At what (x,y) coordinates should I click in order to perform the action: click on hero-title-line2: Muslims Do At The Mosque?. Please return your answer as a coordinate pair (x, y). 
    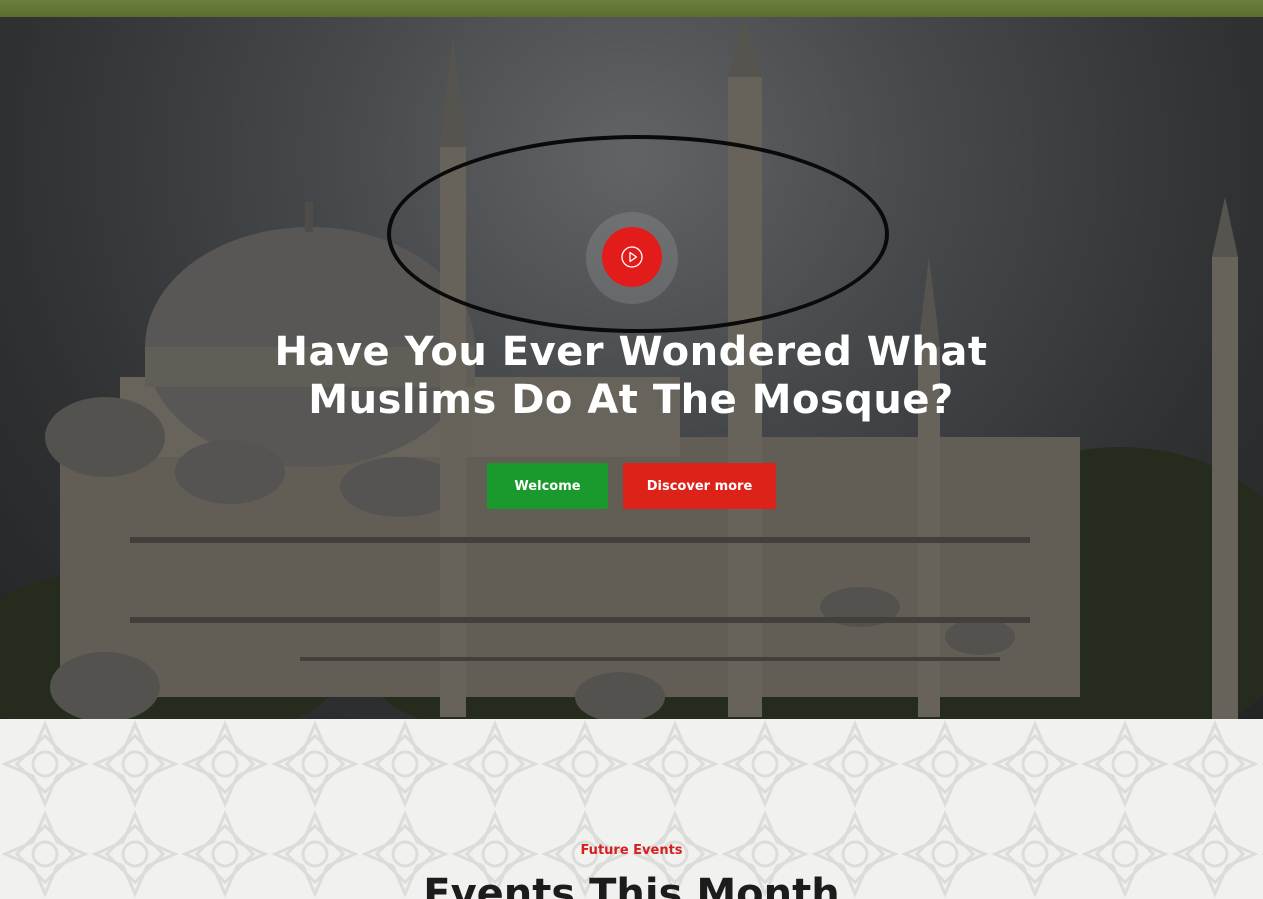
    Looking at the image, I should click on (631, 400).